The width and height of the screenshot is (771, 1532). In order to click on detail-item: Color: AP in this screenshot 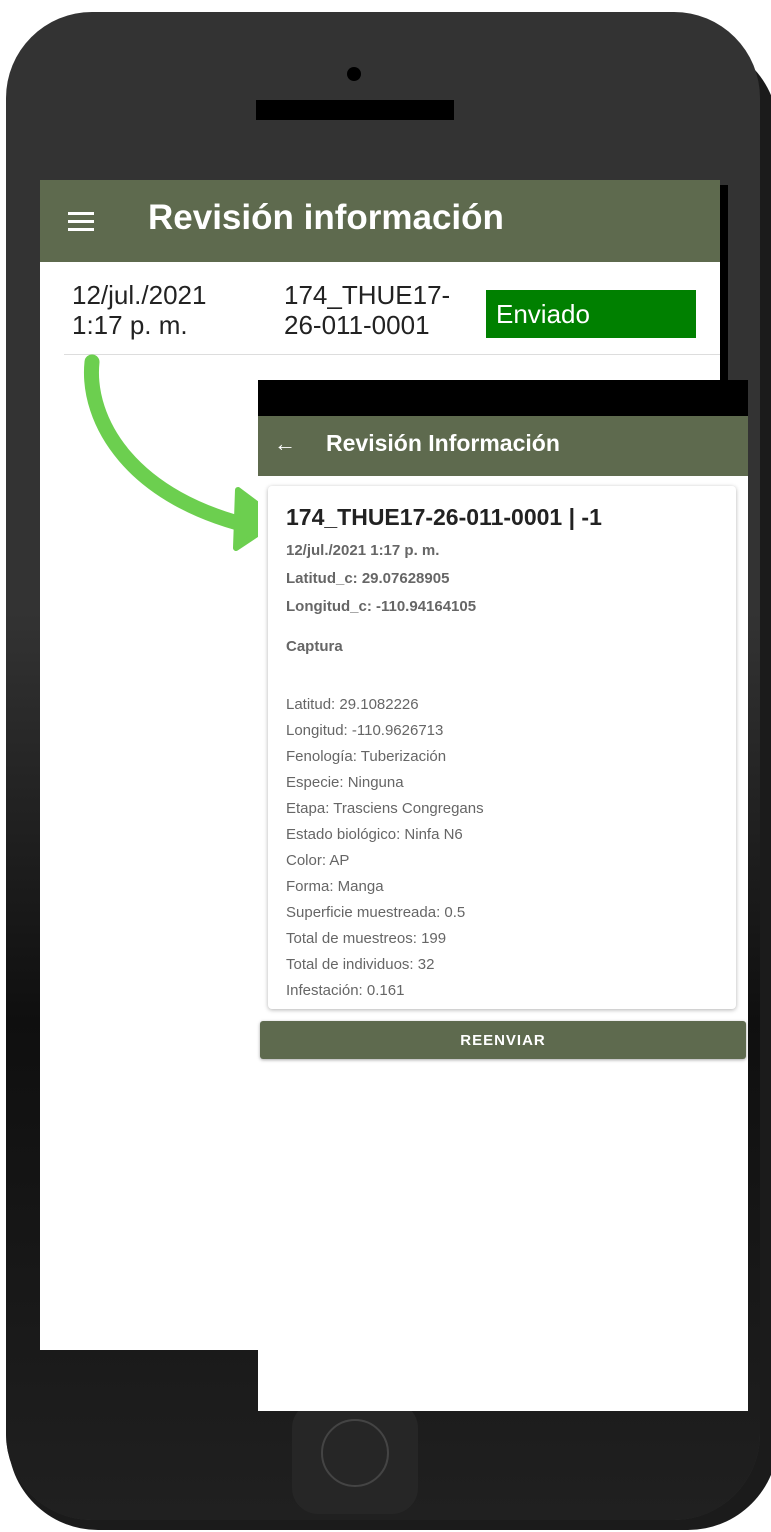, I will do `click(318, 860)`.